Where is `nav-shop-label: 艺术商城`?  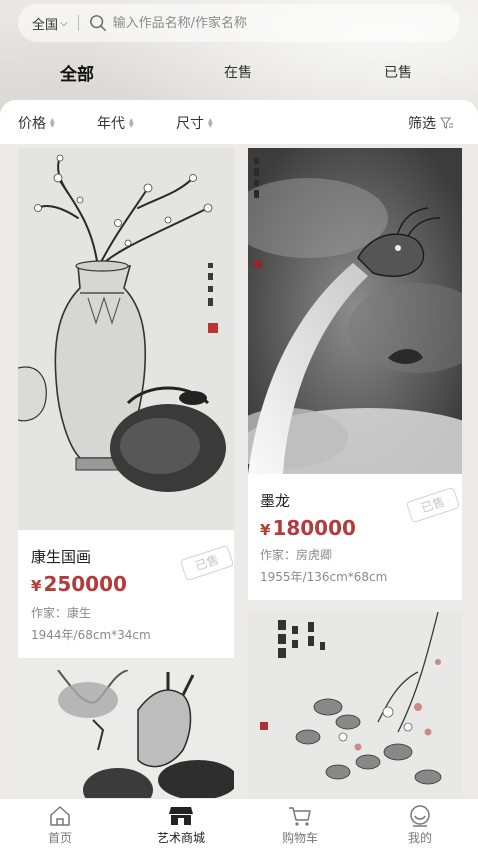 nav-shop-label: 艺术商城 is located at coordinates (180, 838).